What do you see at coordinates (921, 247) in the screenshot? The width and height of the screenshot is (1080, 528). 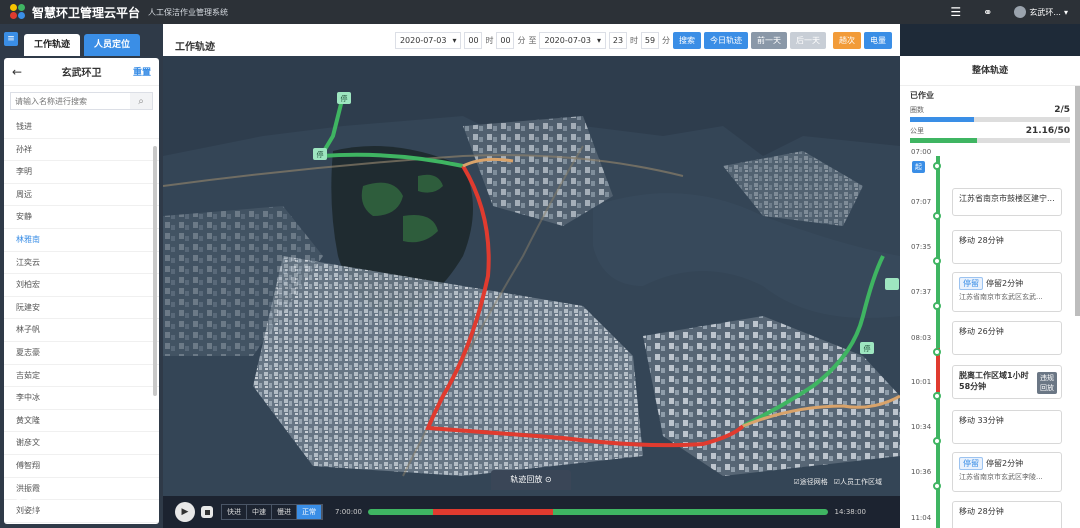 I see `timeline-time: 07:35` at bounding box center [921, 247].